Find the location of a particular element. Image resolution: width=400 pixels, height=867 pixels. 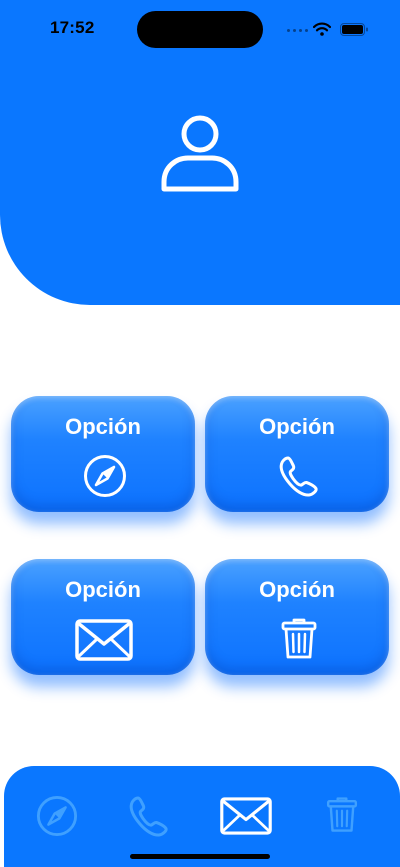

option-phone-button: Opción is located at coordinates (297, 454).